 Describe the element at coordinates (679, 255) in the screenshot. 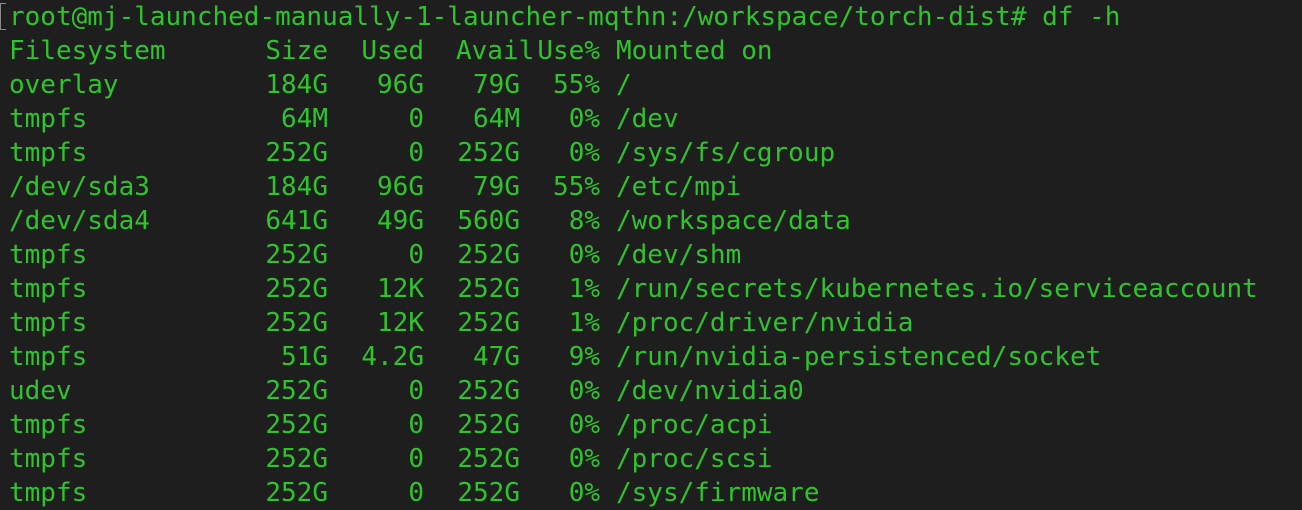

I see `row-mounted-on: /dev/shm` at that location.